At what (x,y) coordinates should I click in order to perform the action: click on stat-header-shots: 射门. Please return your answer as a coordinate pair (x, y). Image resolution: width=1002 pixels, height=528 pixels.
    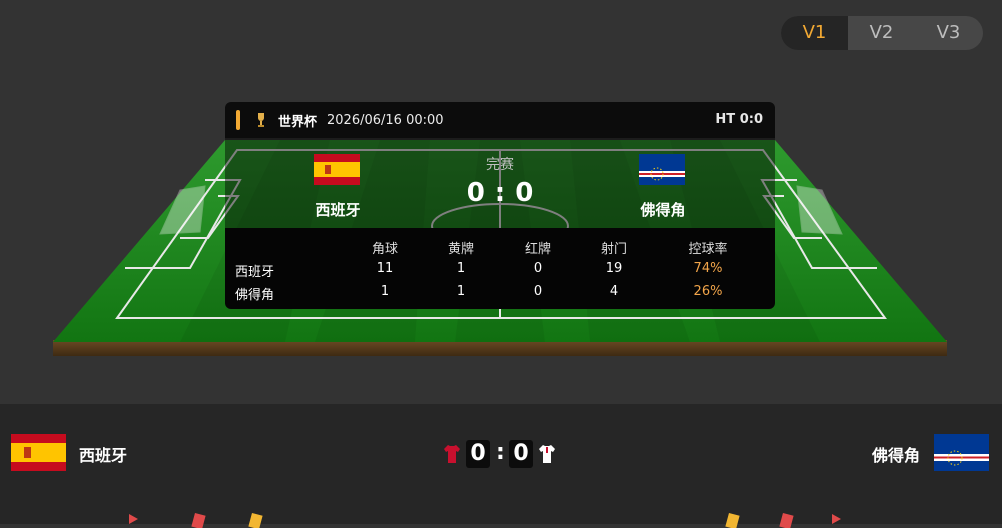
    Looking at the image, I should click on (613, 249).